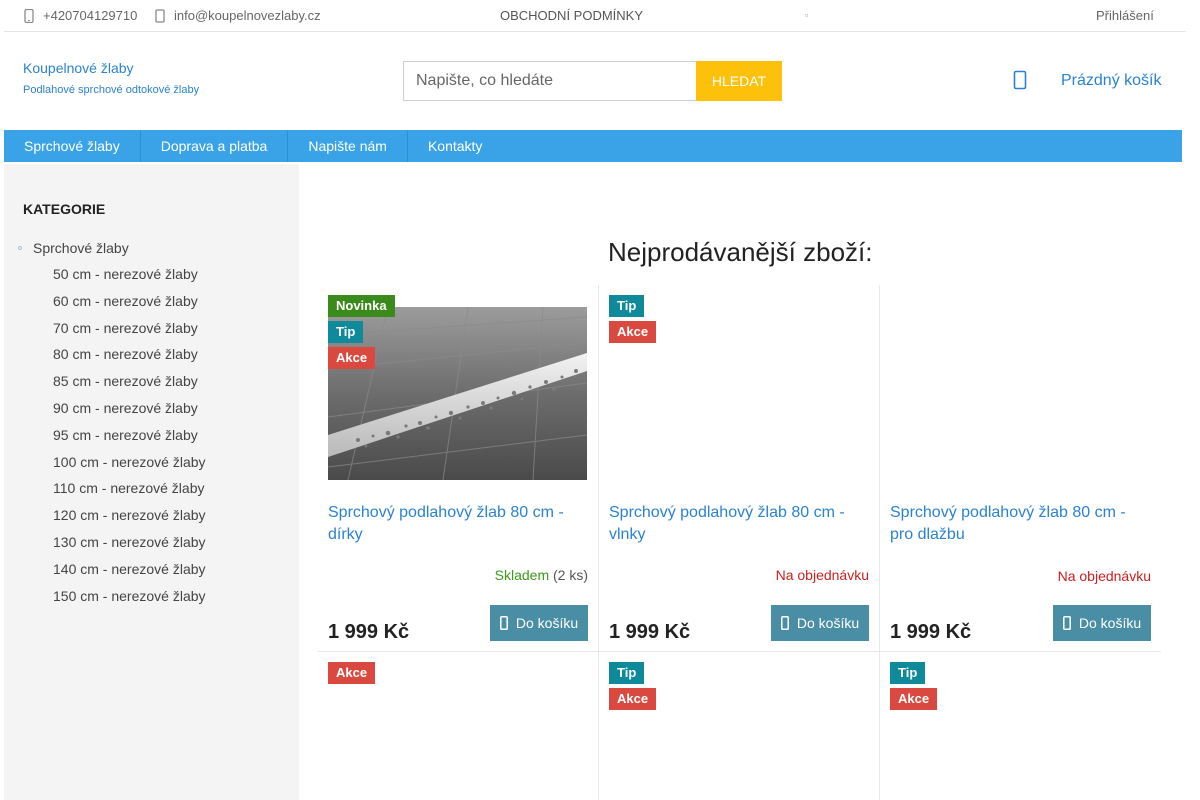 This screenshot has width=1200, height=800. What do you see at coordinates (570, 575) in the screenshot?
I see `availability-quantity: (2 ks)` at bounding box center [570, 575].